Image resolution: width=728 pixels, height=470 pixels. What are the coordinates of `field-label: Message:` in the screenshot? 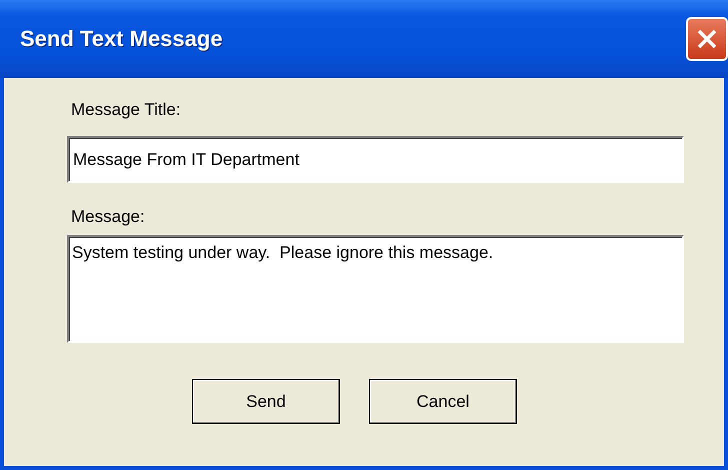 It's located at (108, 217).